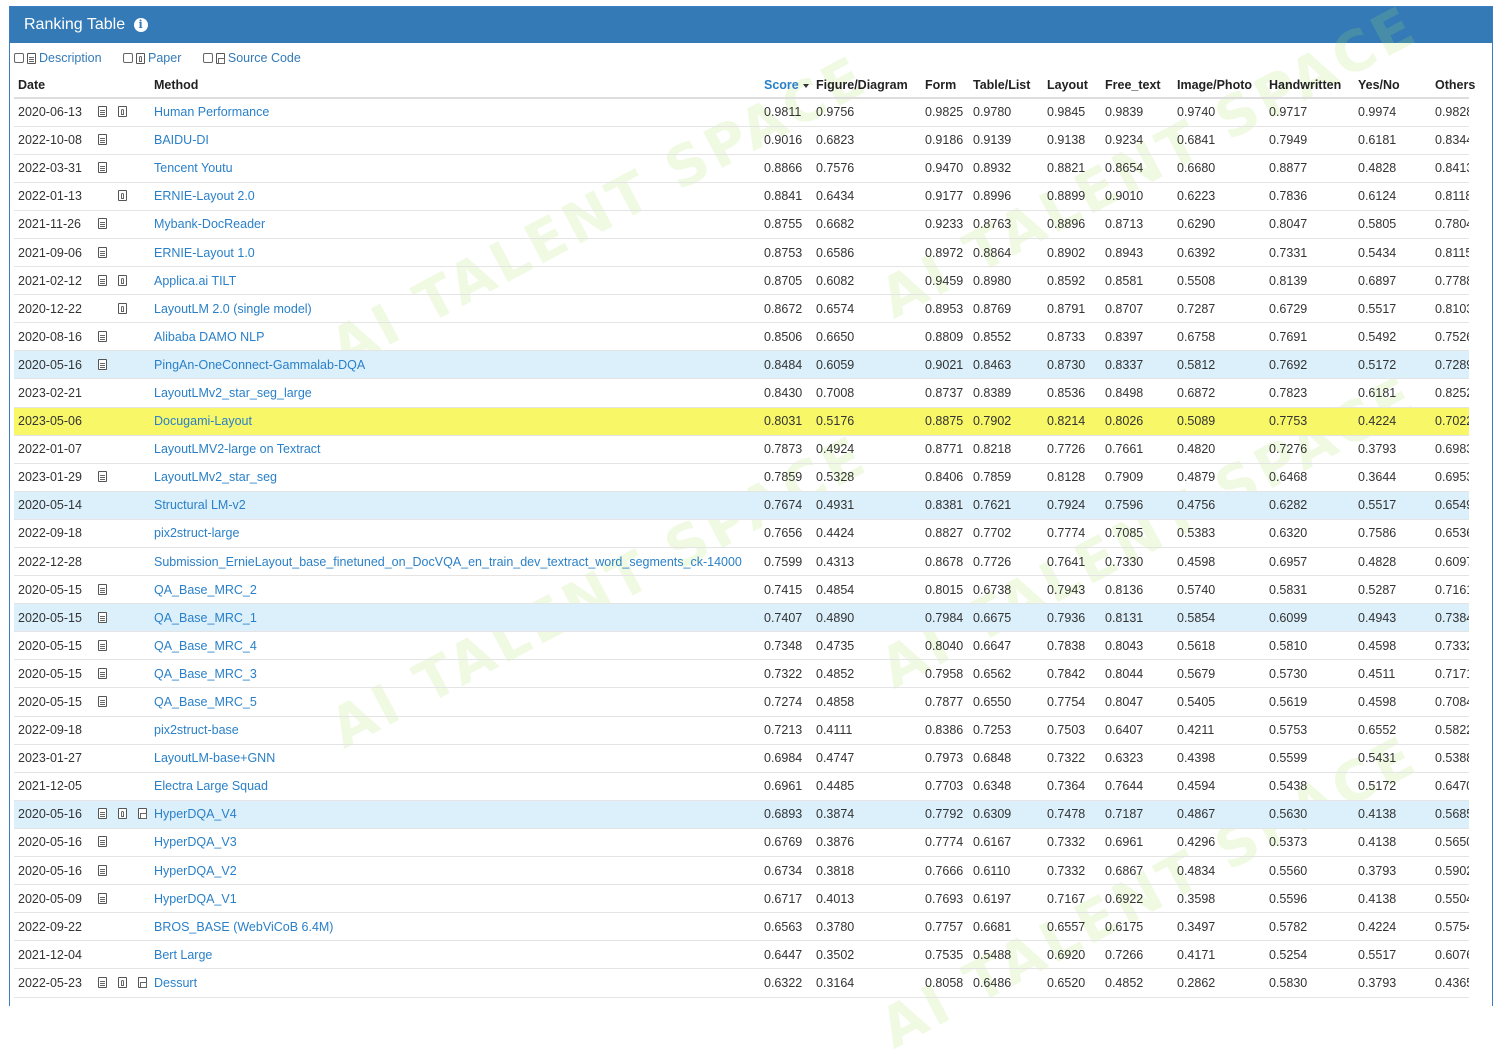 This screenshot has height=1062, width=1500. I want to click on score-cell: 0.2862, so click(1219, 983).